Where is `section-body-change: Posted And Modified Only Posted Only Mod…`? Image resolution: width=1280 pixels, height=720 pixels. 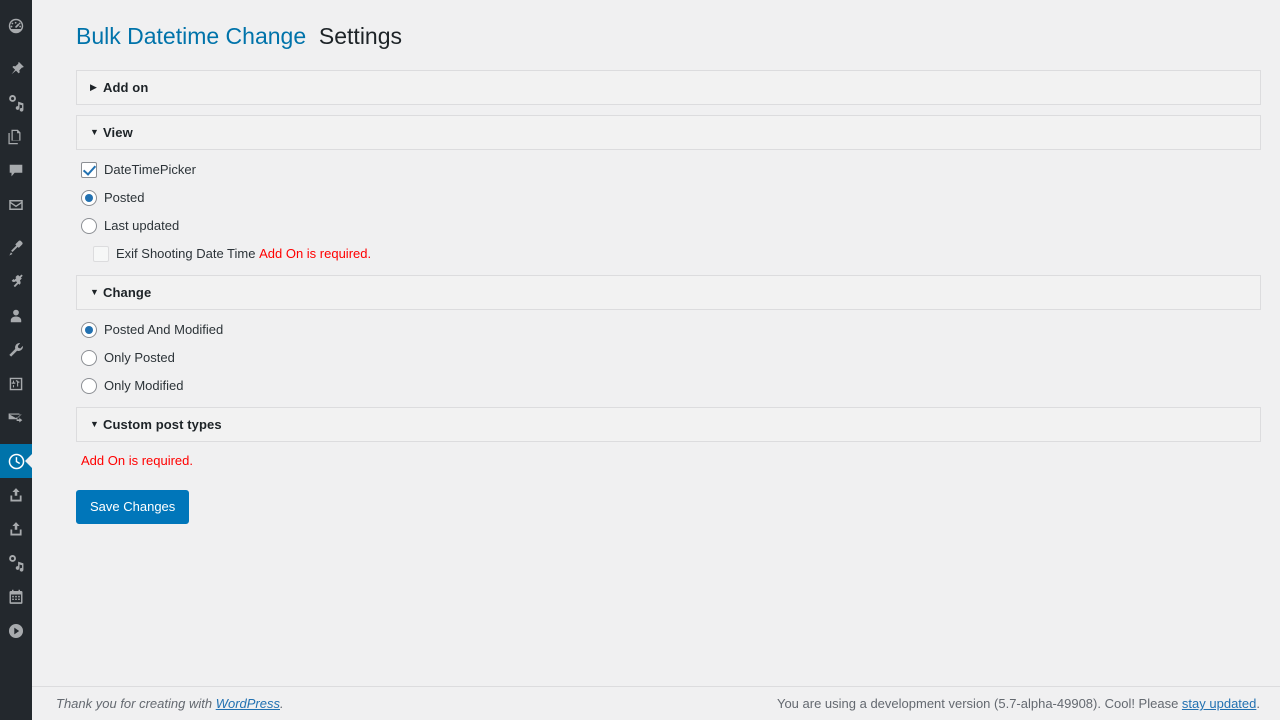 section-body-change: Posted And Modified Only Posted Only Mod… is located at coordinates (668, 358).